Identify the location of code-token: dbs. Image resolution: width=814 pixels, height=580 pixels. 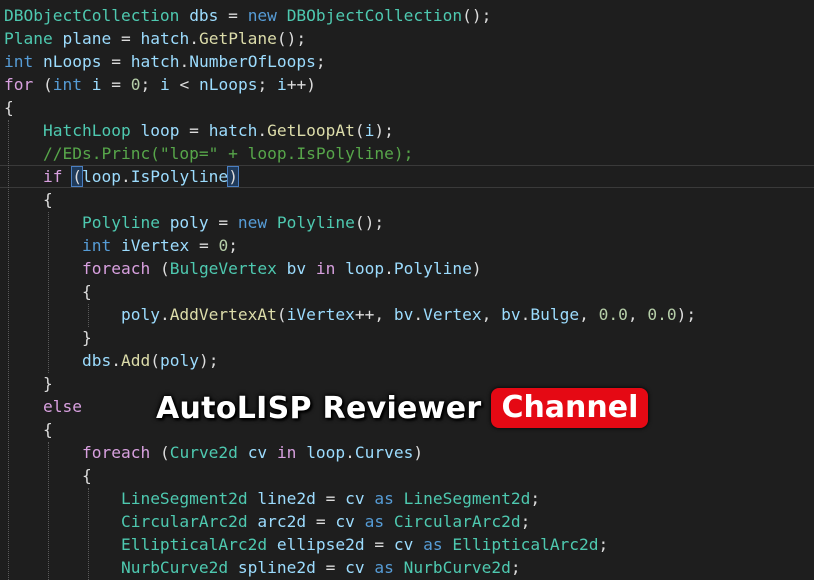
(96, 360).